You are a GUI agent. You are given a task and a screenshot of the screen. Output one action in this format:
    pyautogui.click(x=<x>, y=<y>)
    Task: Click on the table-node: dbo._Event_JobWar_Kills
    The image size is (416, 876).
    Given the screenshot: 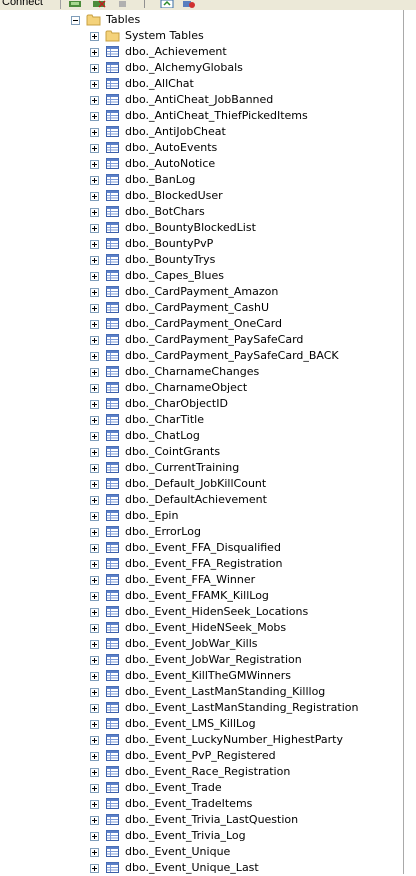 What is the action you would take?
    pyautogui.click(x=201, y=644)
    